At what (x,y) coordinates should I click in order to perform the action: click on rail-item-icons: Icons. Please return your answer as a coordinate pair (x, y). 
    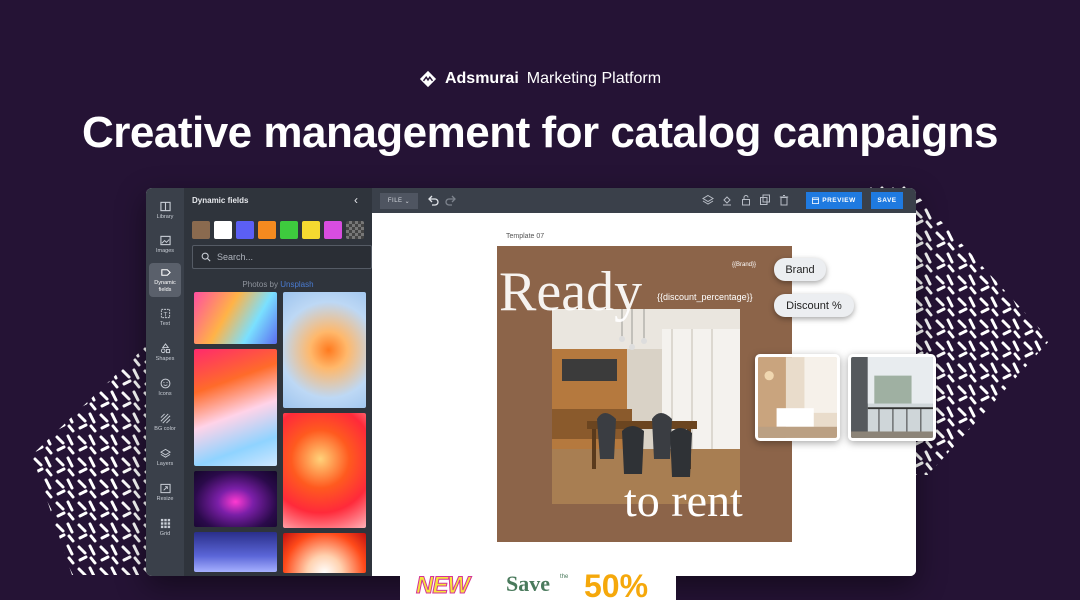
    Looking at the image, I should click on (165, 388).